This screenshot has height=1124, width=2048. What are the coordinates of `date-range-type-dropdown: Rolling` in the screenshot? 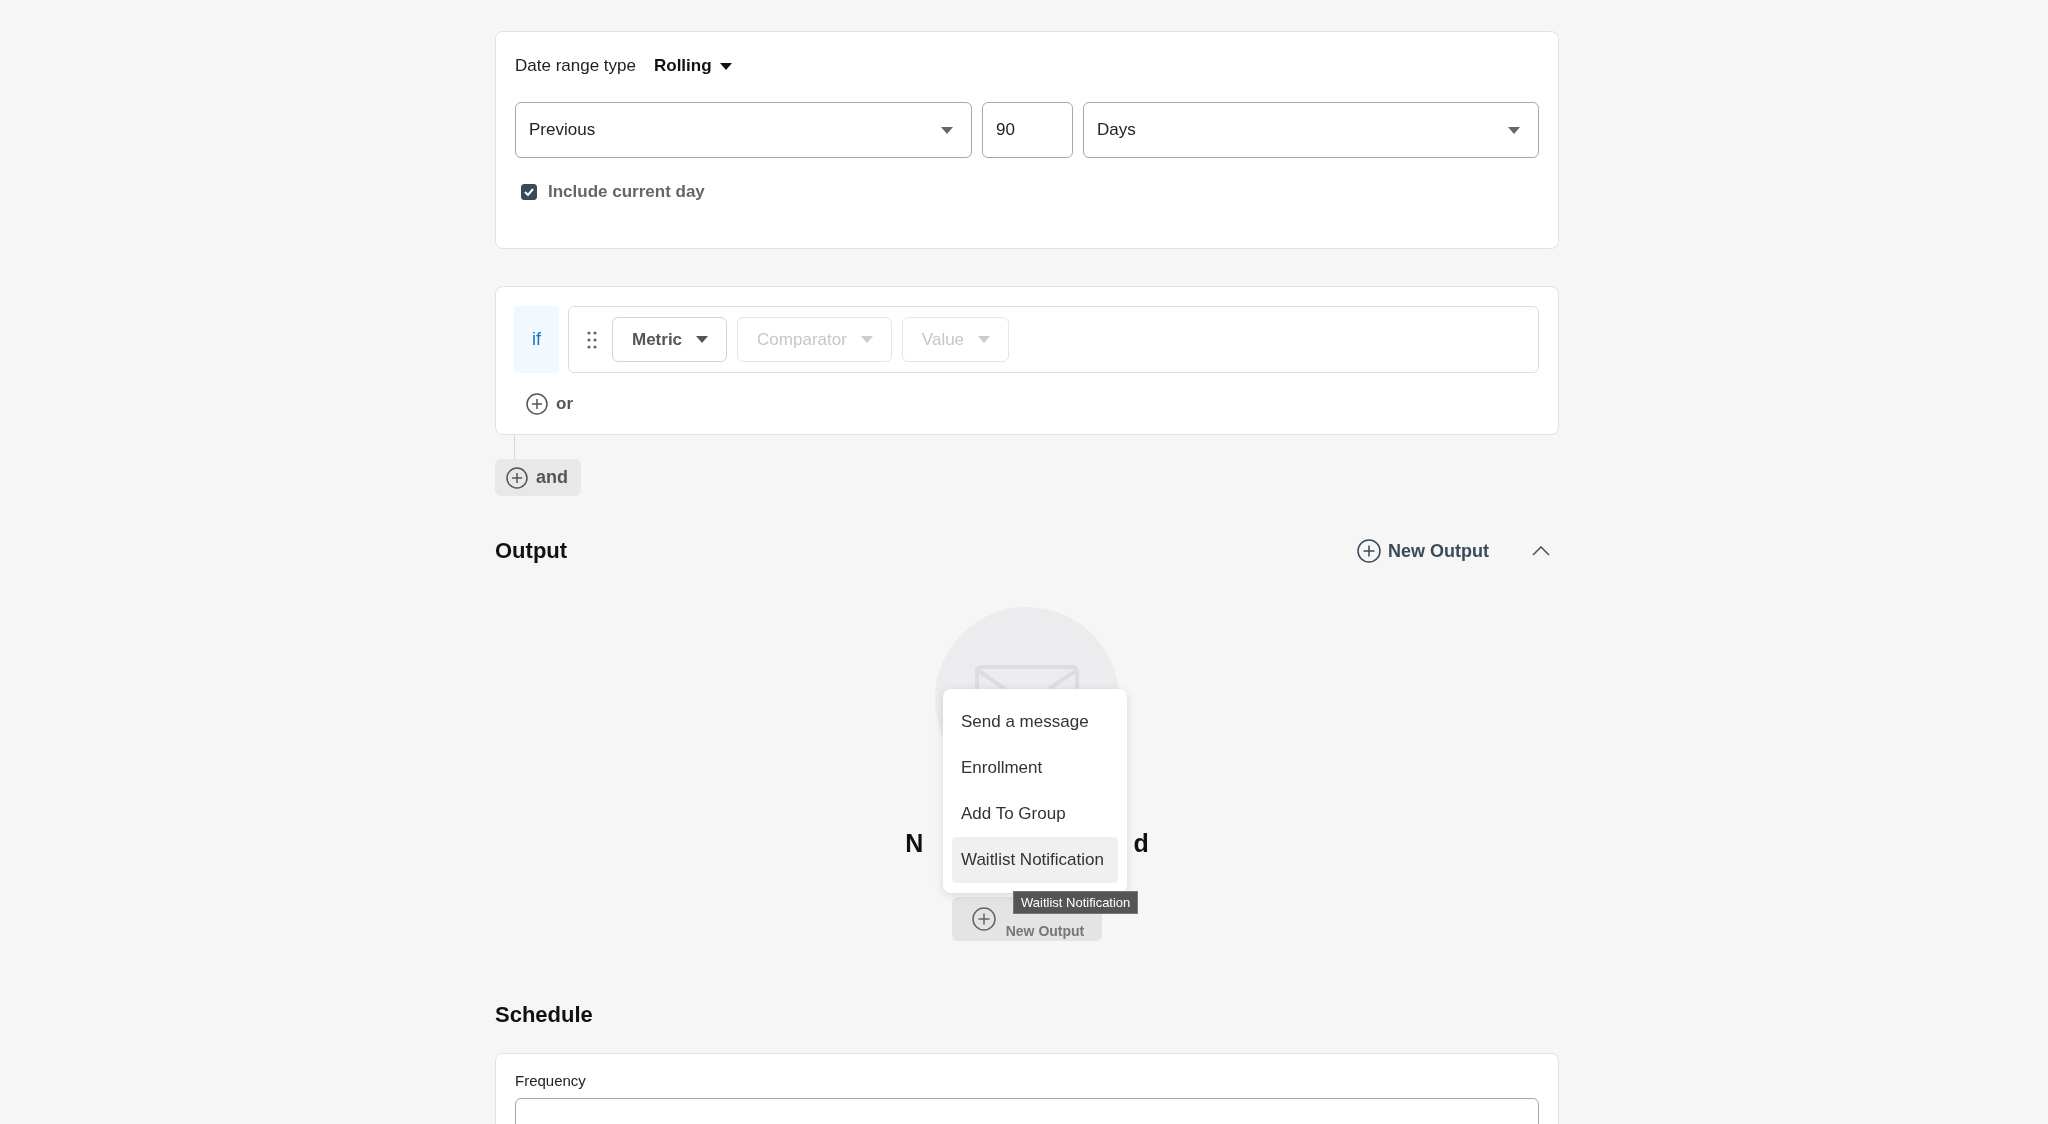 It's located at (692, 66).